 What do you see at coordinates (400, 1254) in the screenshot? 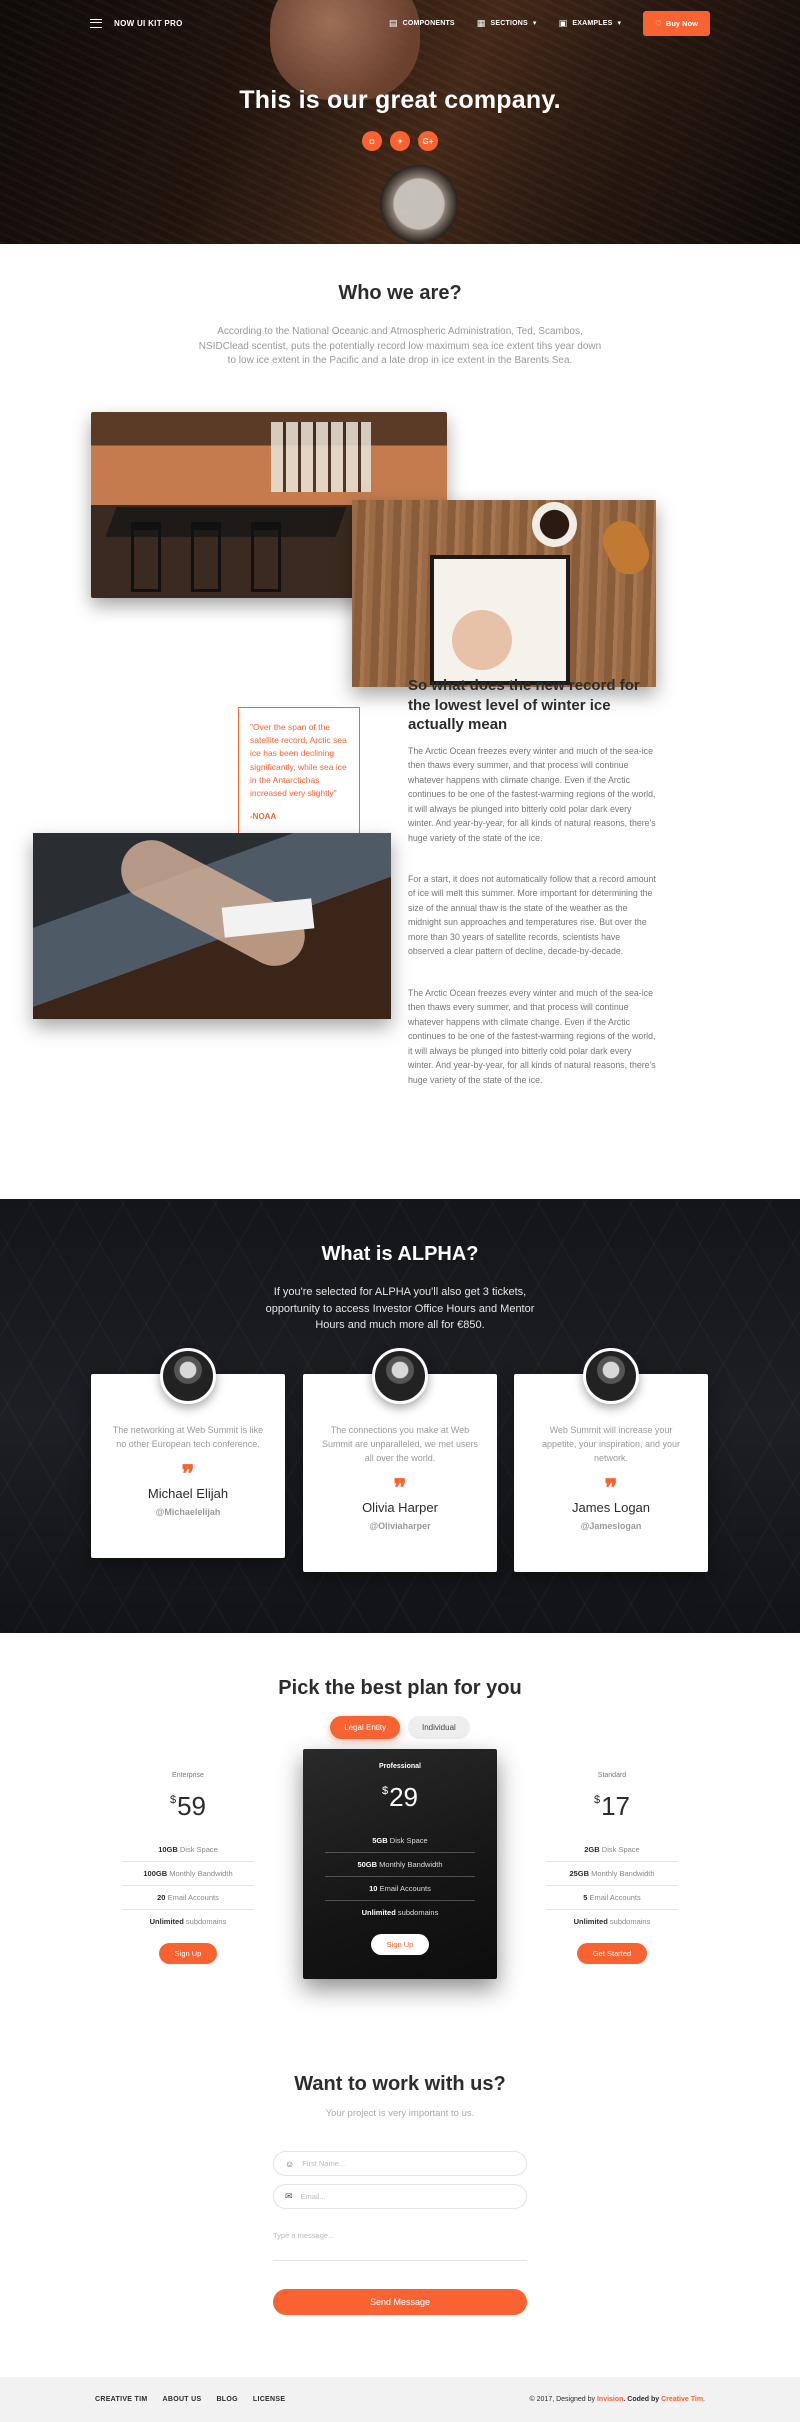
I see `alpha-title: What is ALPHA?` at bounding box center [400, 1254].